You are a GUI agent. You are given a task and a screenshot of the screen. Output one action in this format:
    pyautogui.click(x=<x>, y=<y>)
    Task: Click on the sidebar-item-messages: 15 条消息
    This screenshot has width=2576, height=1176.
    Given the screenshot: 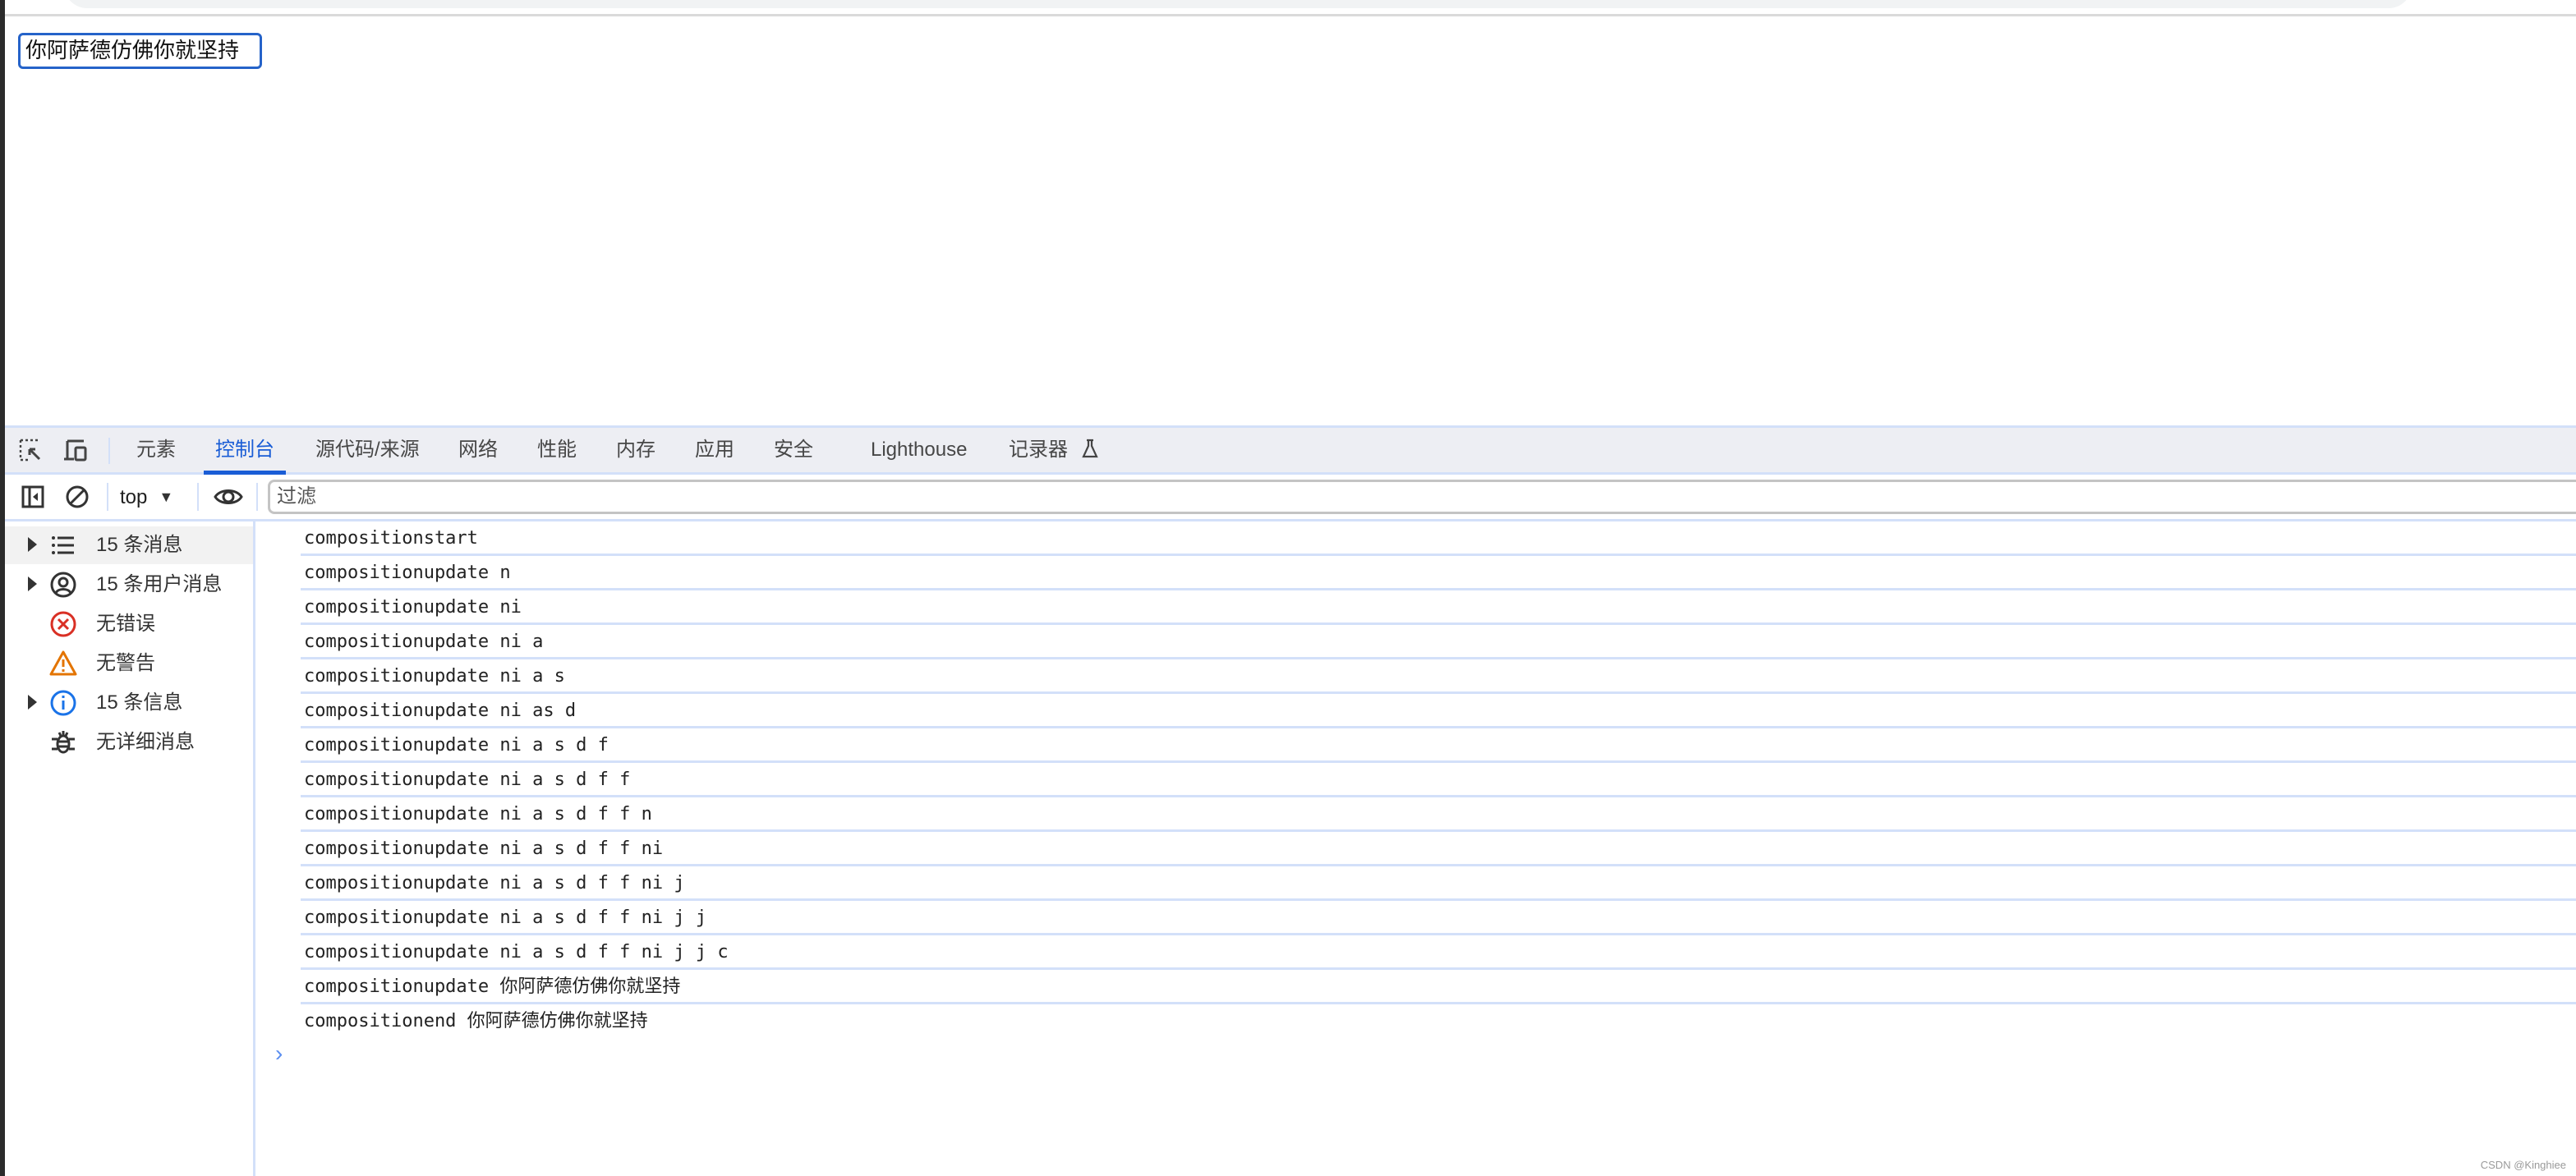 What is the action you would take?
    pyautogui.click(x=129, y=545)
    